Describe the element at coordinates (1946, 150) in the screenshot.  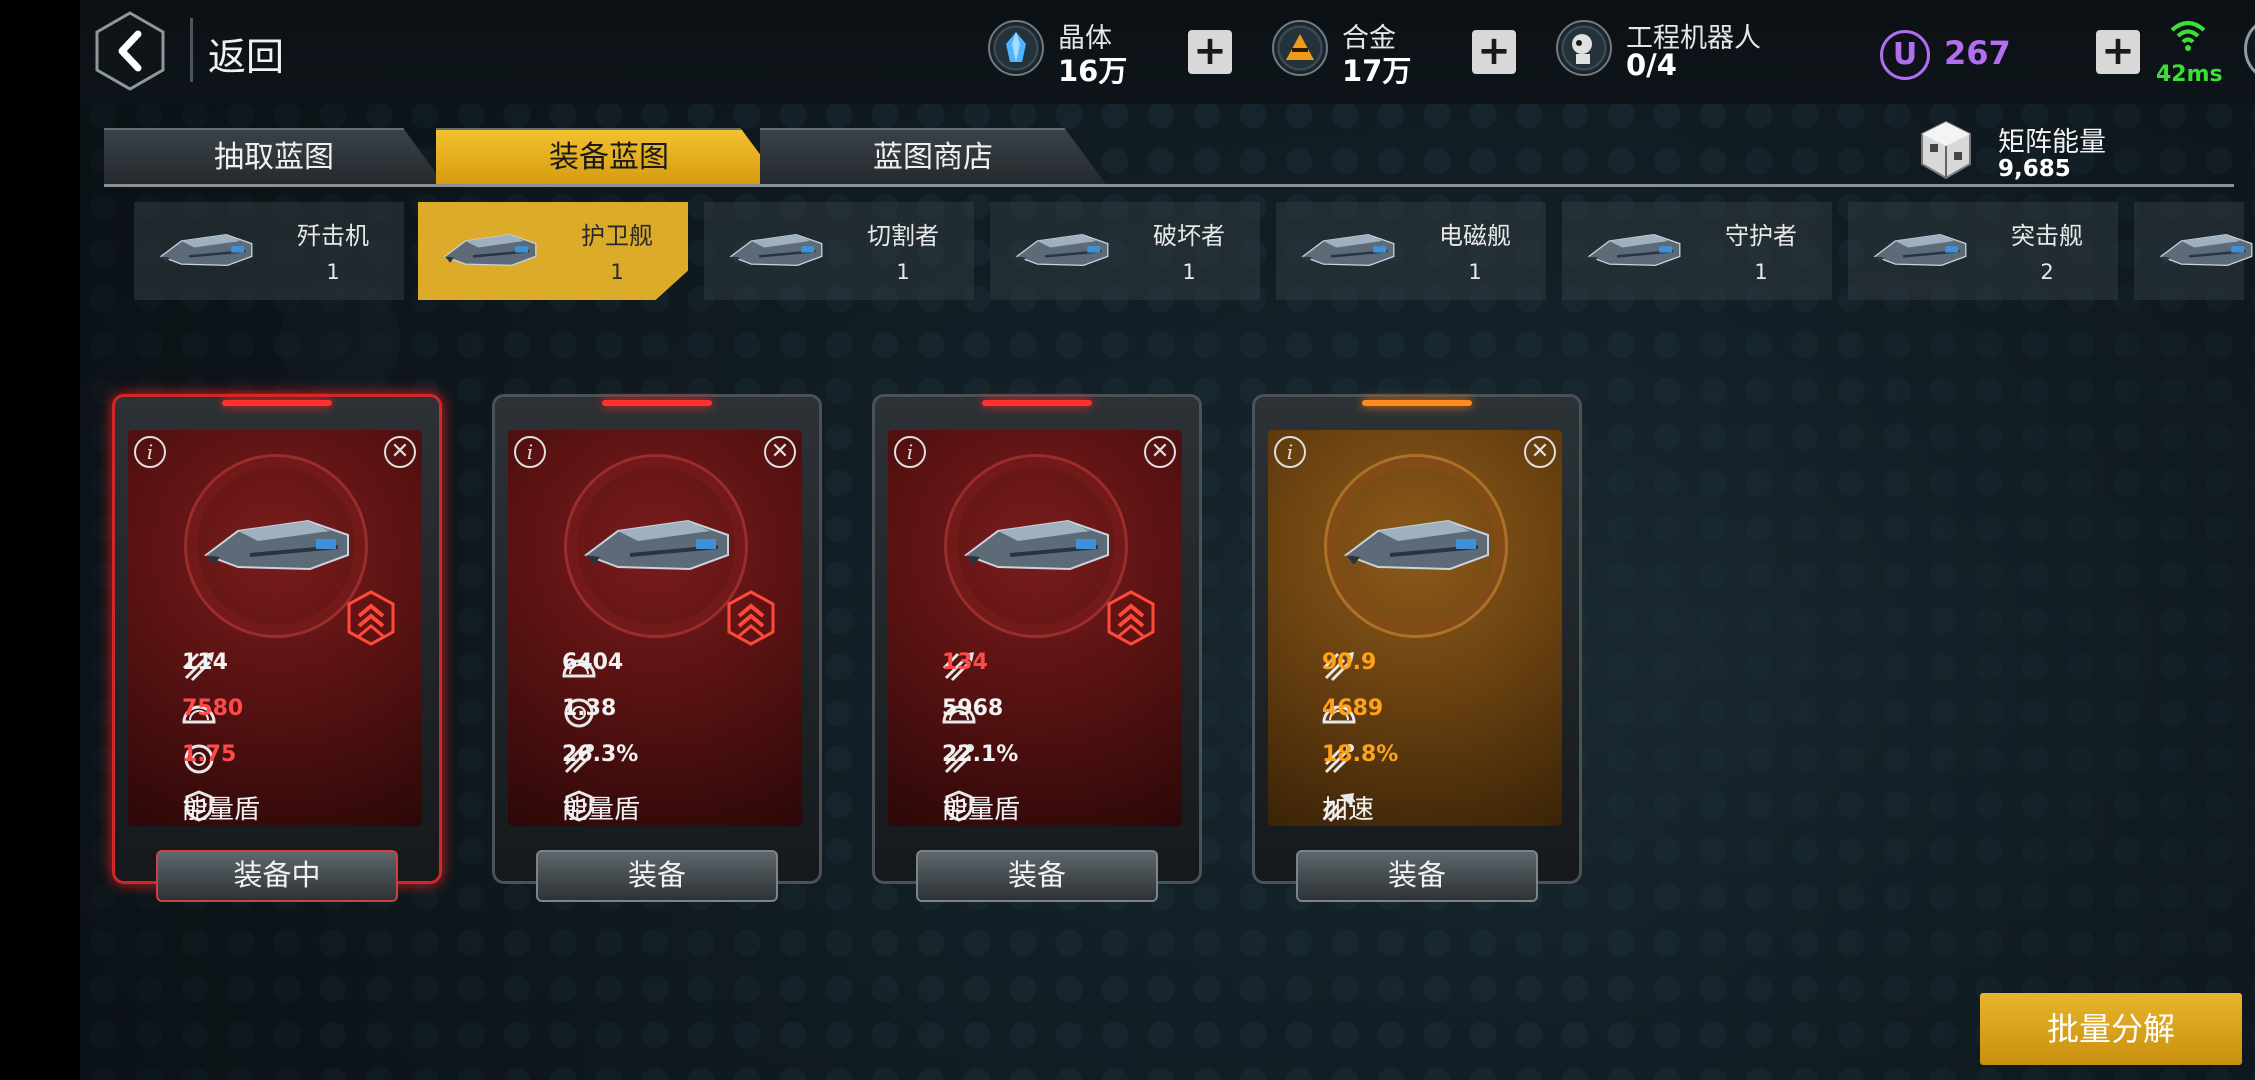
I see `matrix-cube-icon` at that location.